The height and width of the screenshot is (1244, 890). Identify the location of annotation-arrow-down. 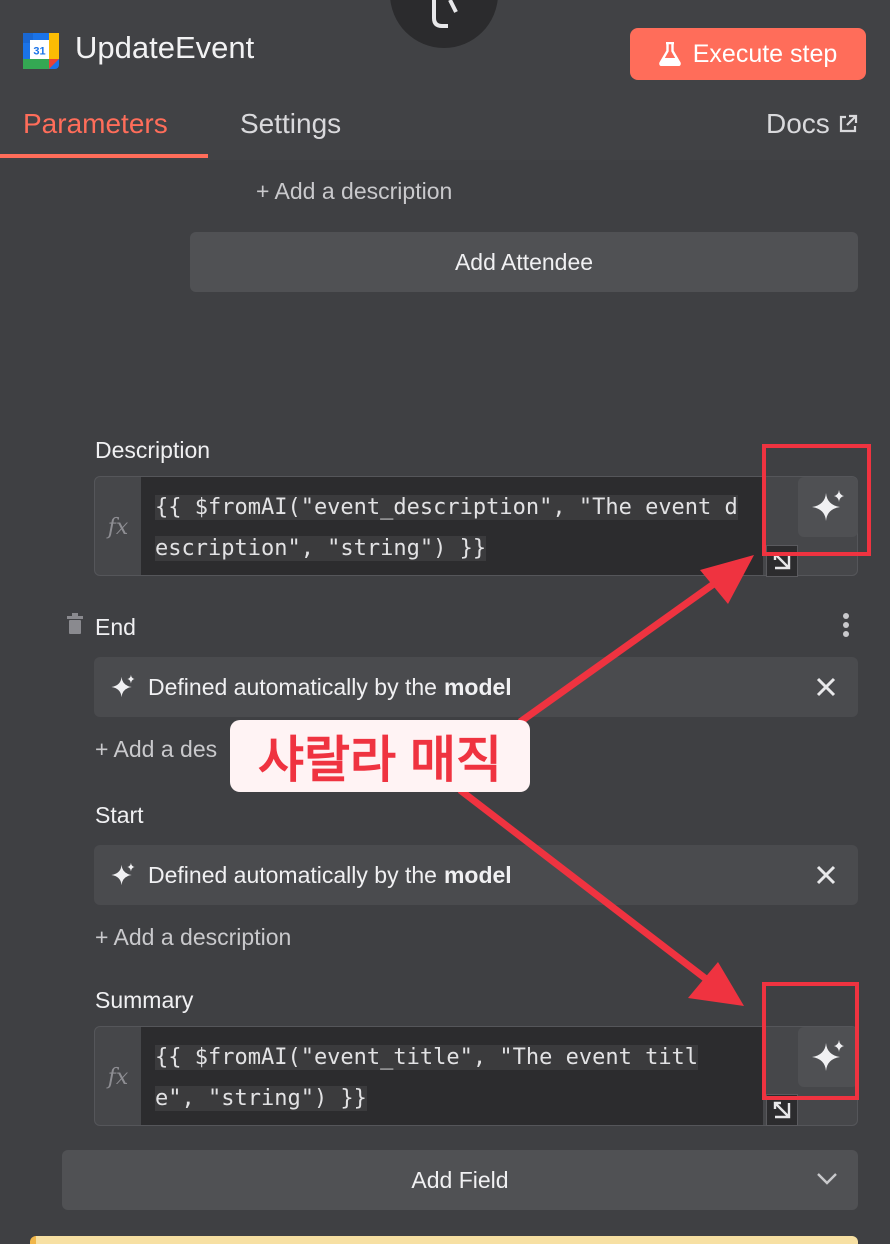
(585, 886).